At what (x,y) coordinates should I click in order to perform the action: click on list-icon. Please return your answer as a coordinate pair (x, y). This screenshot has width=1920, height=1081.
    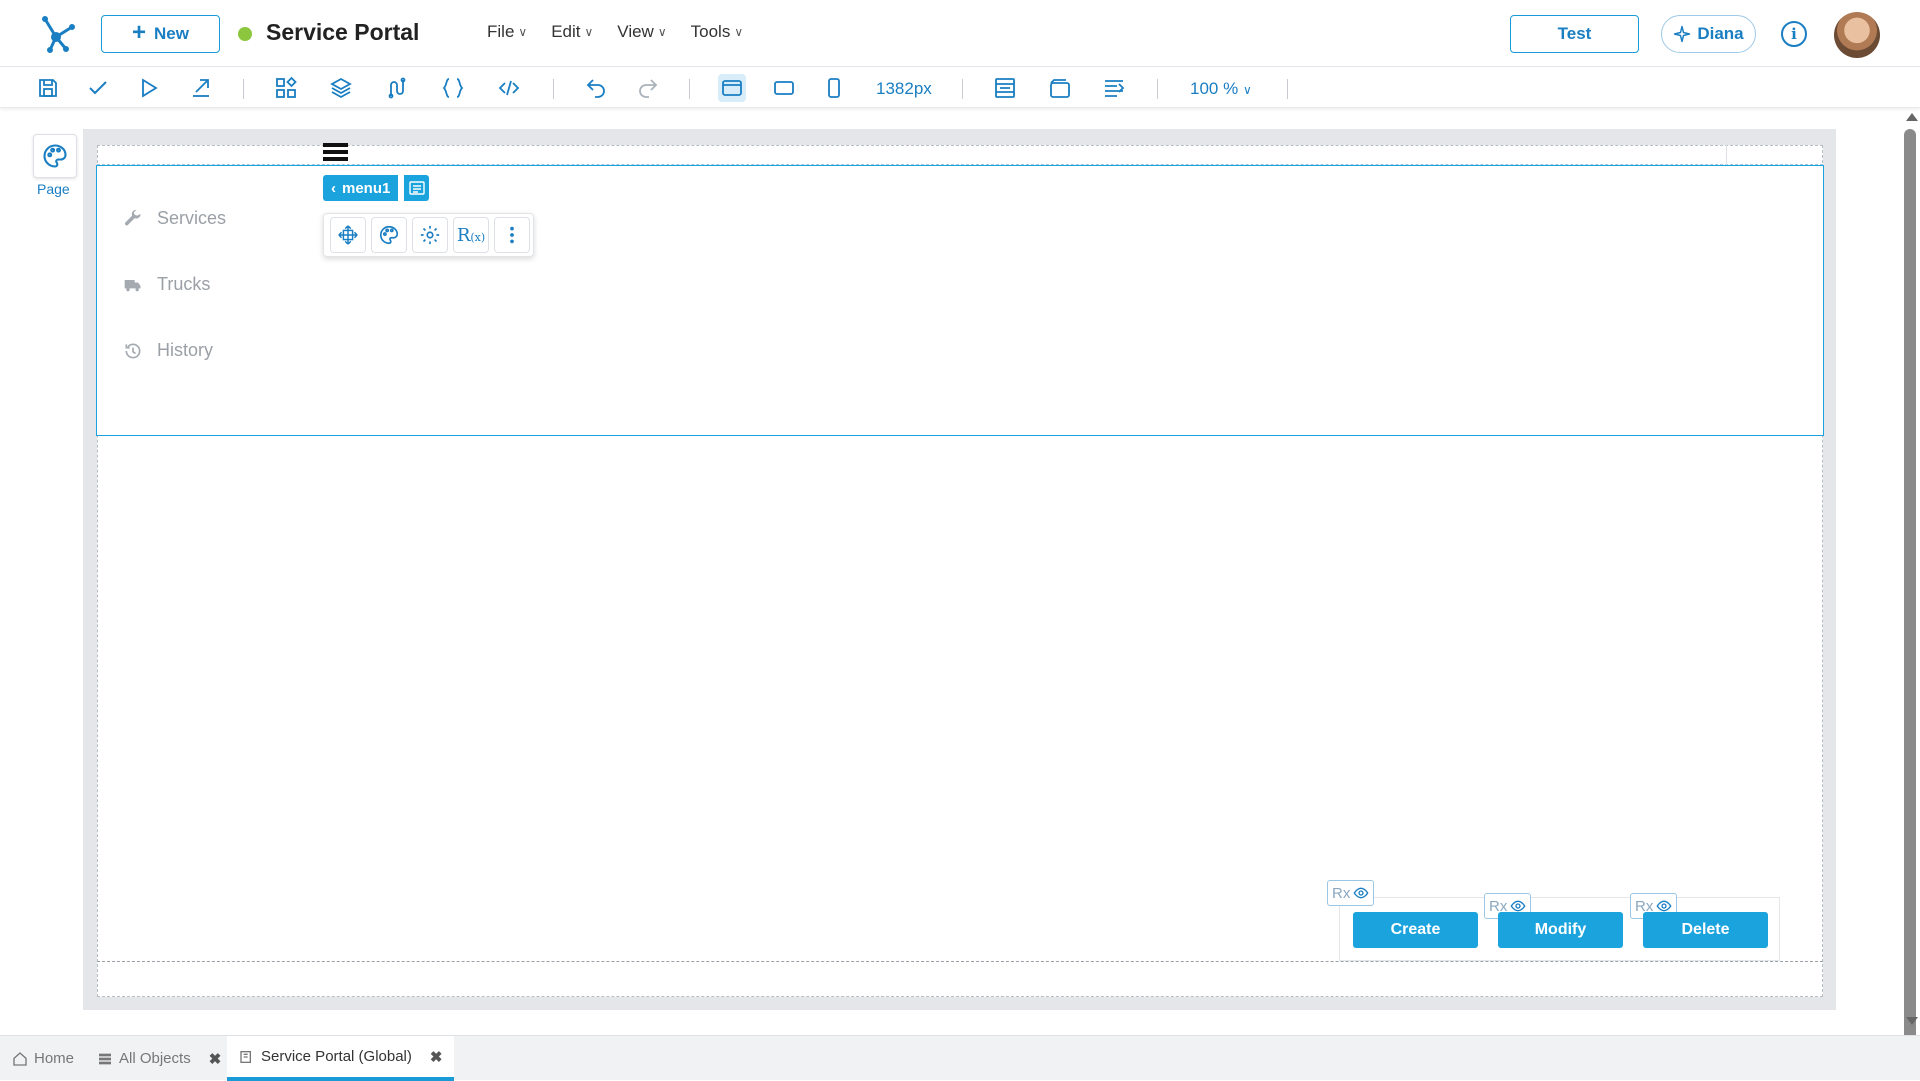
    Looking at the image, I should click on (105, 1058).